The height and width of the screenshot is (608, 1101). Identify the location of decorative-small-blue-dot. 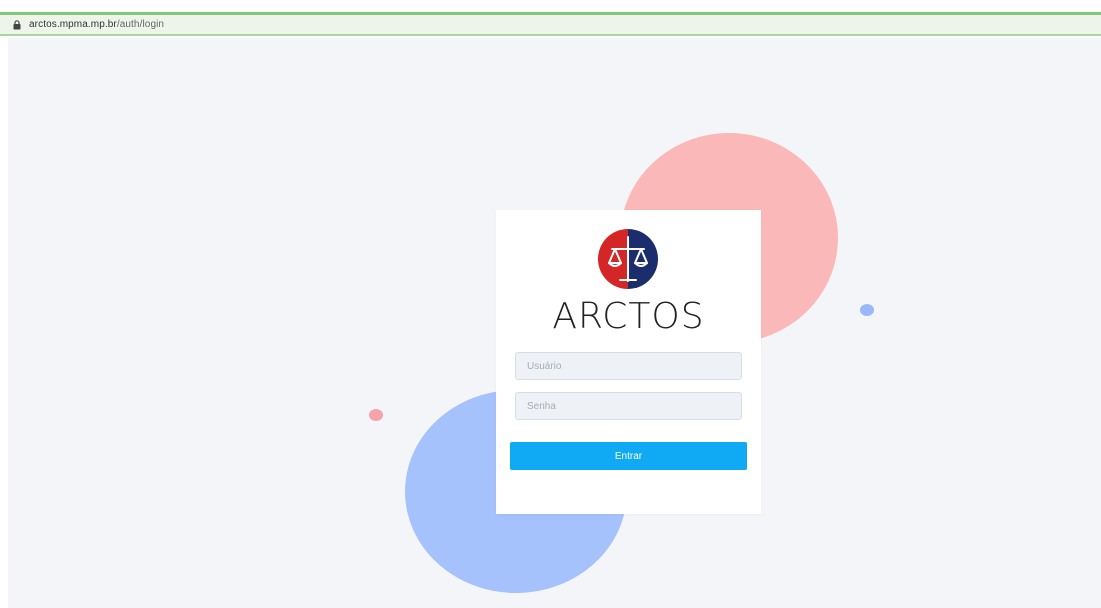
(867, 310).